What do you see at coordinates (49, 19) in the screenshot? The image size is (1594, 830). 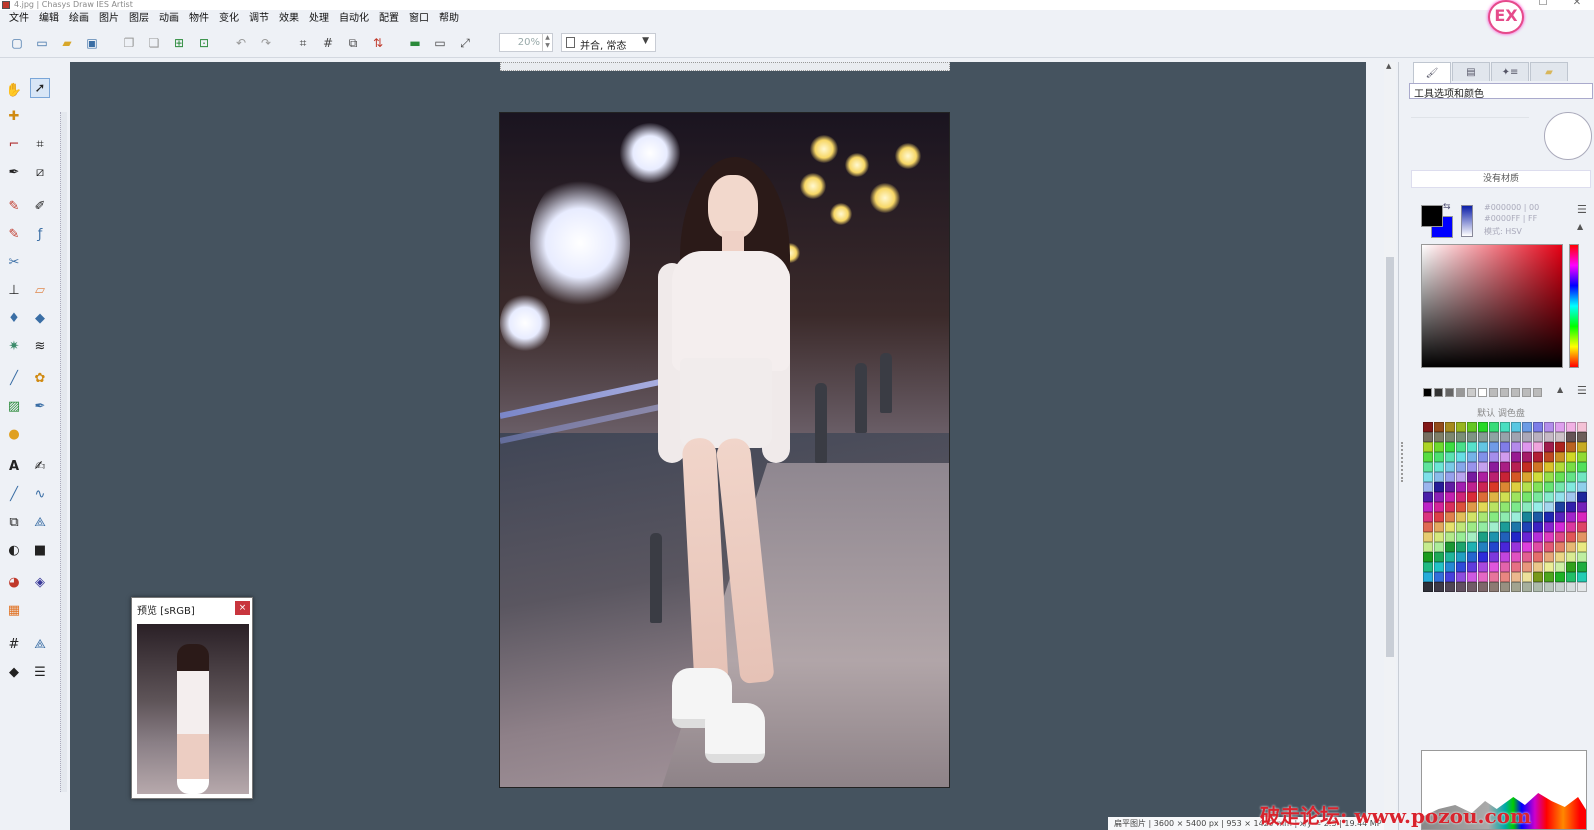 I see `menu-edit: 编辑` at bounding box center [49, 19].